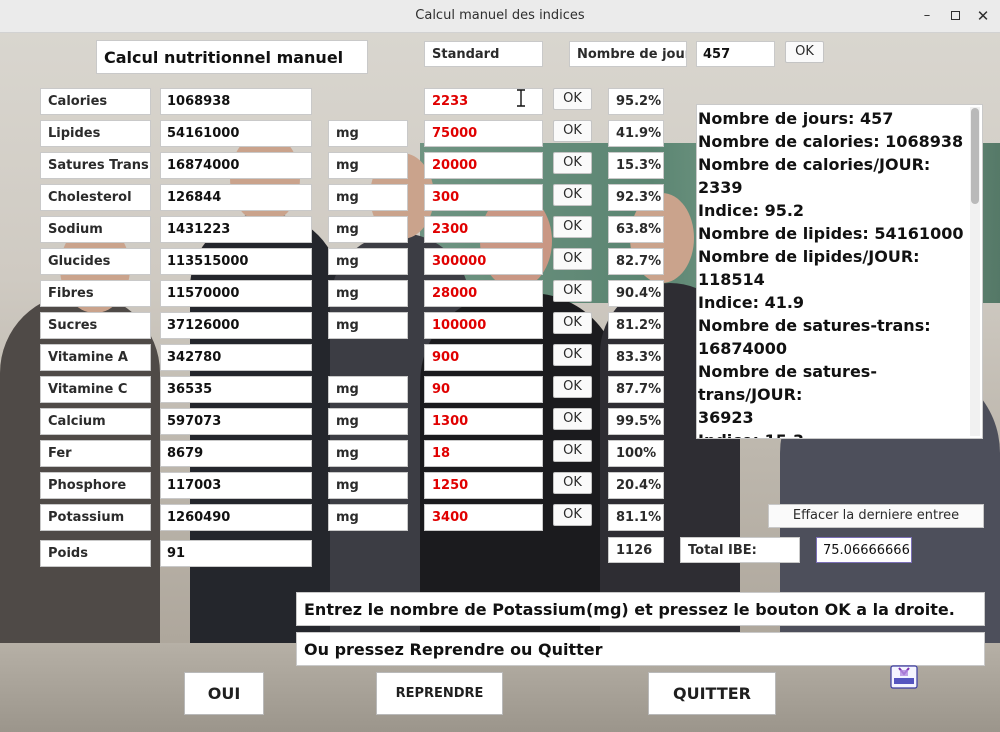 This screenshot has width=1000, height=732. Describe the element at coordinates (483, 485) in the screenshot. I see `nutrient-standard-value: 1250` at that location.